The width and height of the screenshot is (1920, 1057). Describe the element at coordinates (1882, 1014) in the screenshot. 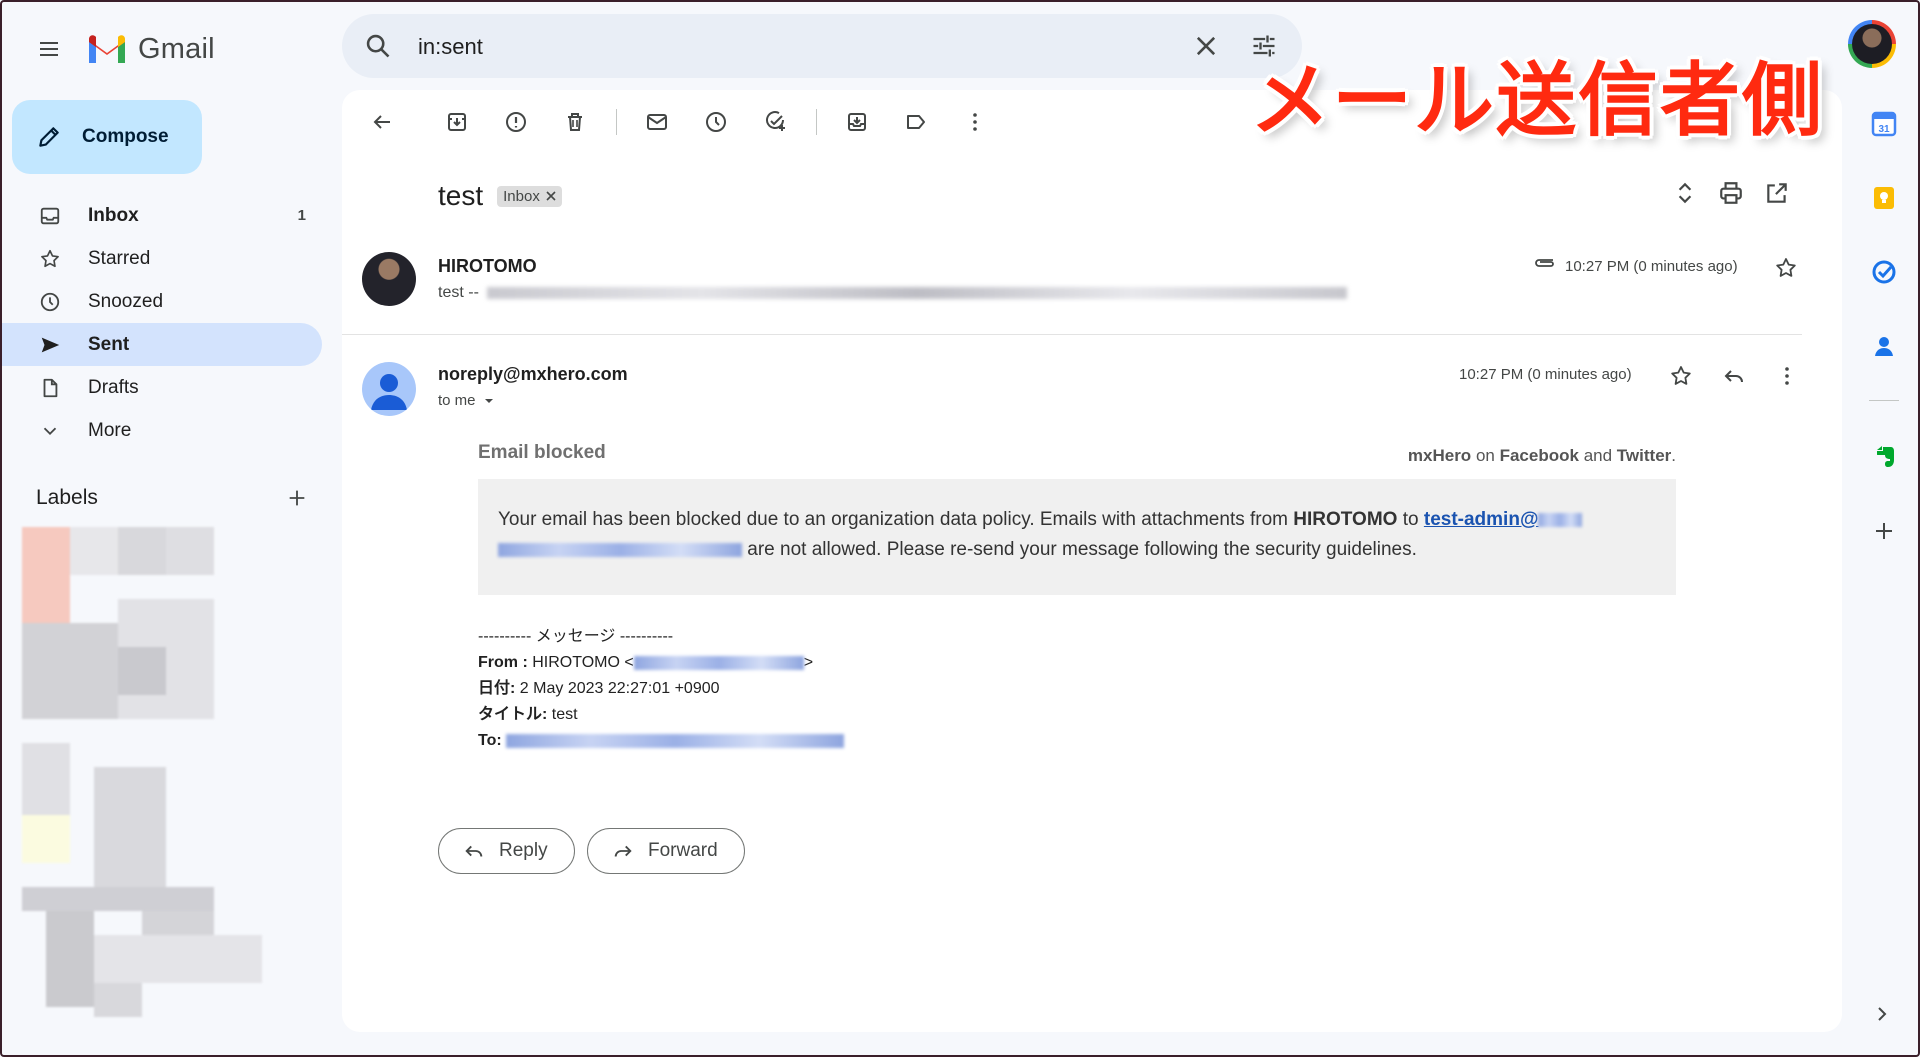

I see `collapse-side-panel-icon` at that location.